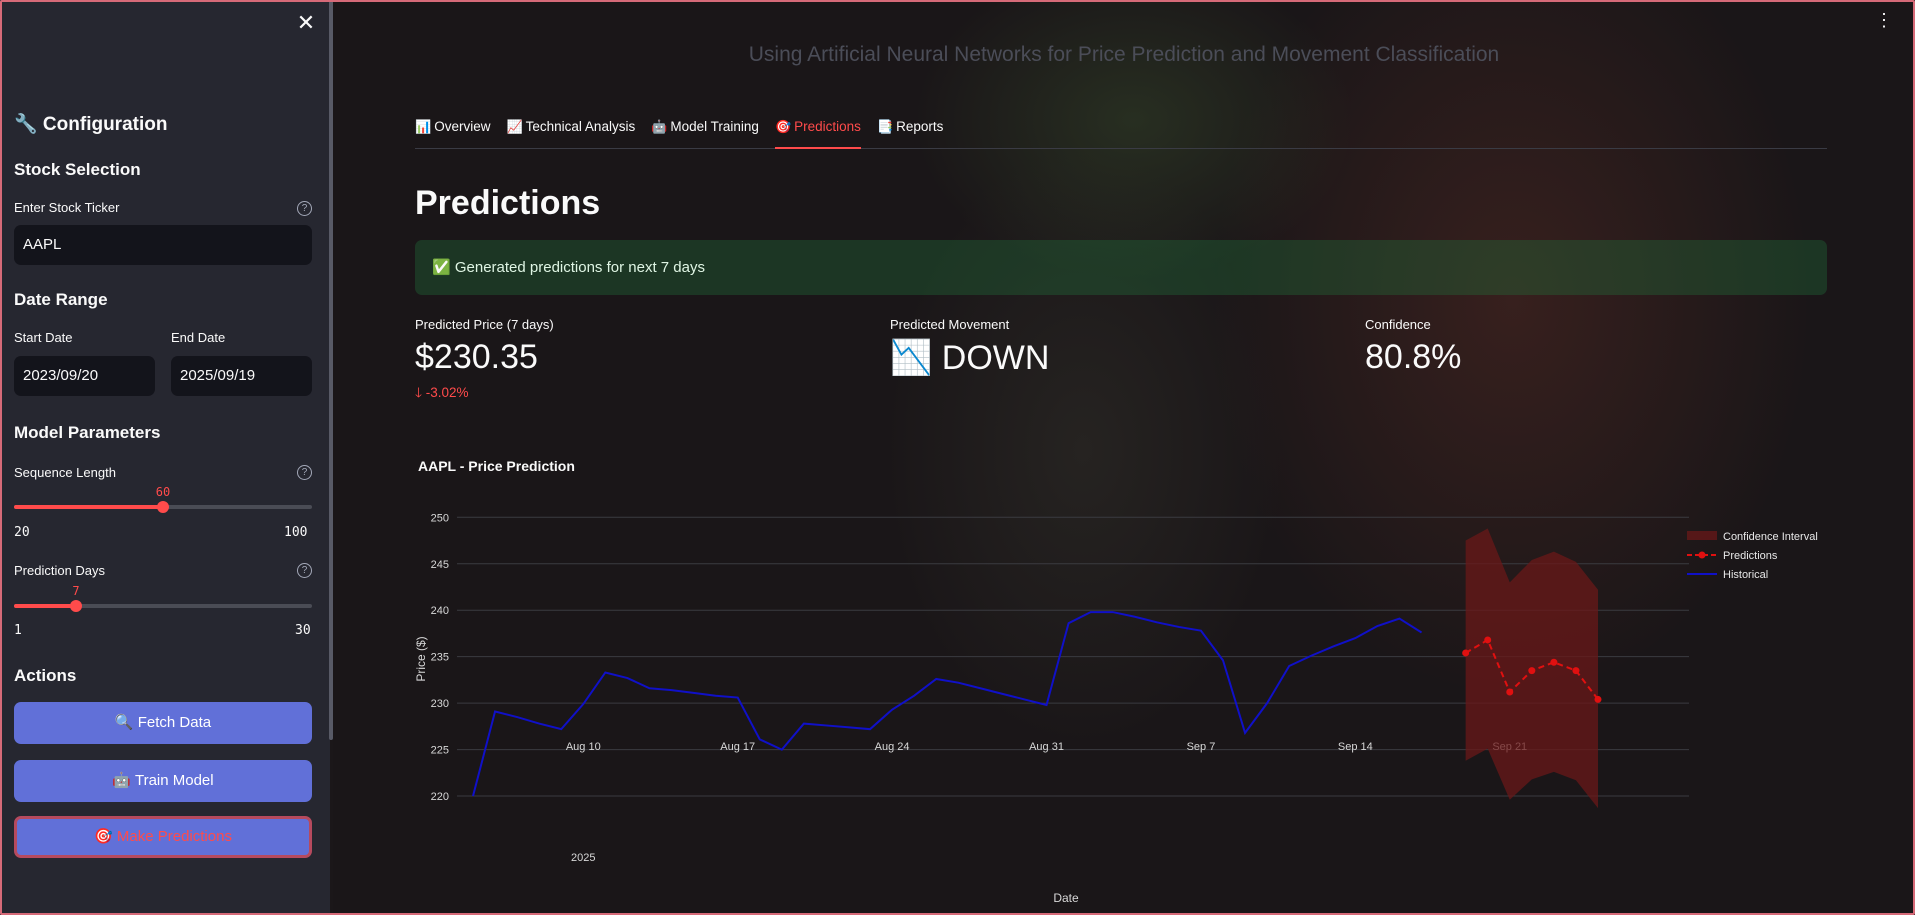  Describe the element at coordinates (1046, 747) in the screenshot. I see `x-tick-label: Aug 31` at that location.